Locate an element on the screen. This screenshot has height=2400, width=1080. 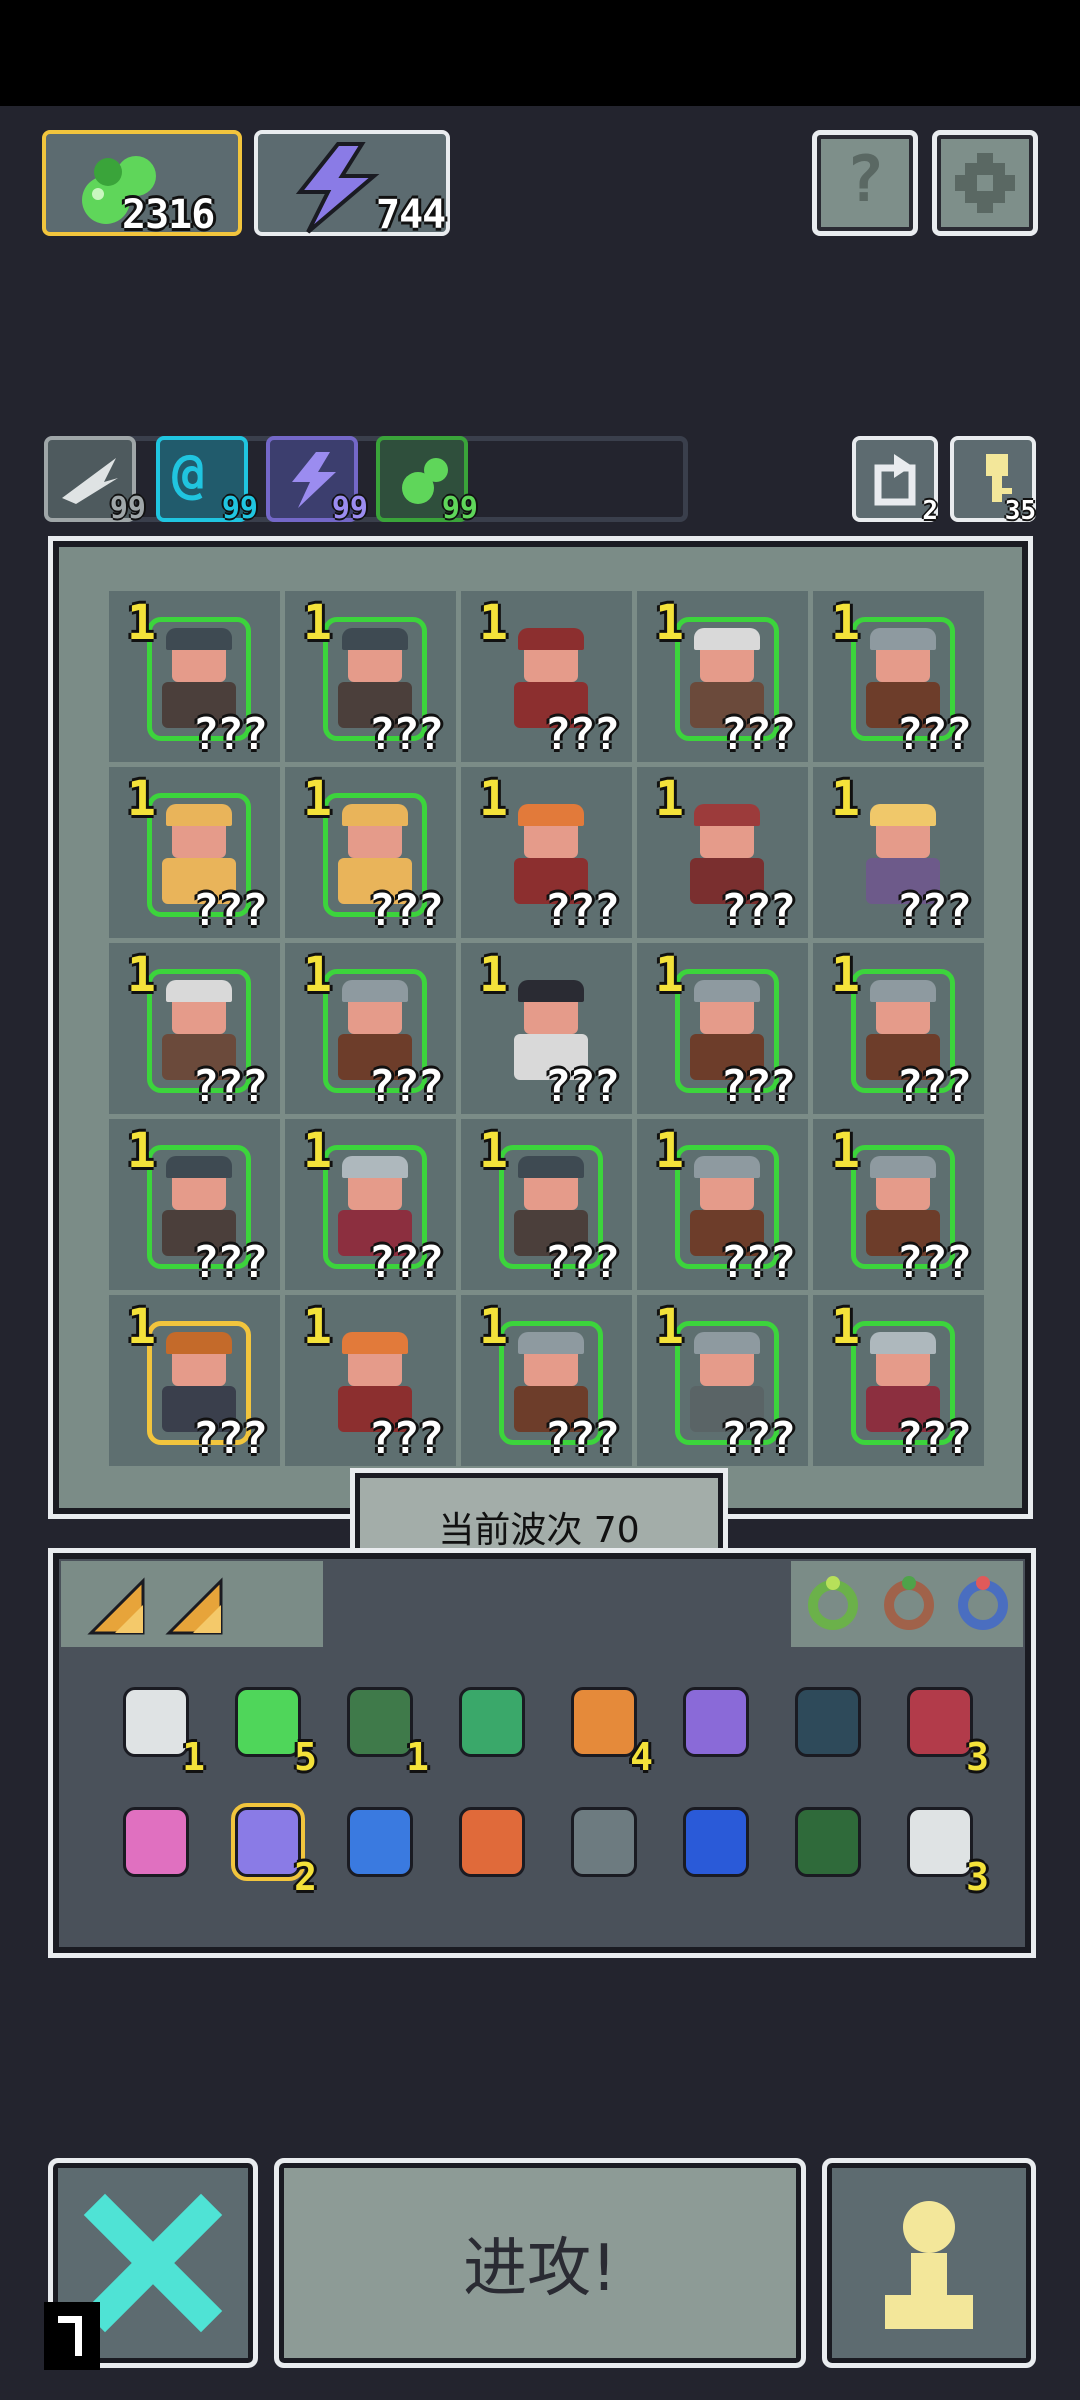
refresh-count: 2 is located at coordinates (930, 511).